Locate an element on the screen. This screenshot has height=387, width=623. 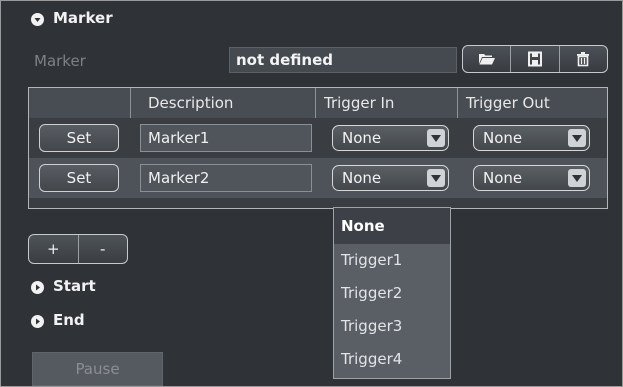
table-row: Set Marker2 None None is located at coordinates (318, 178).